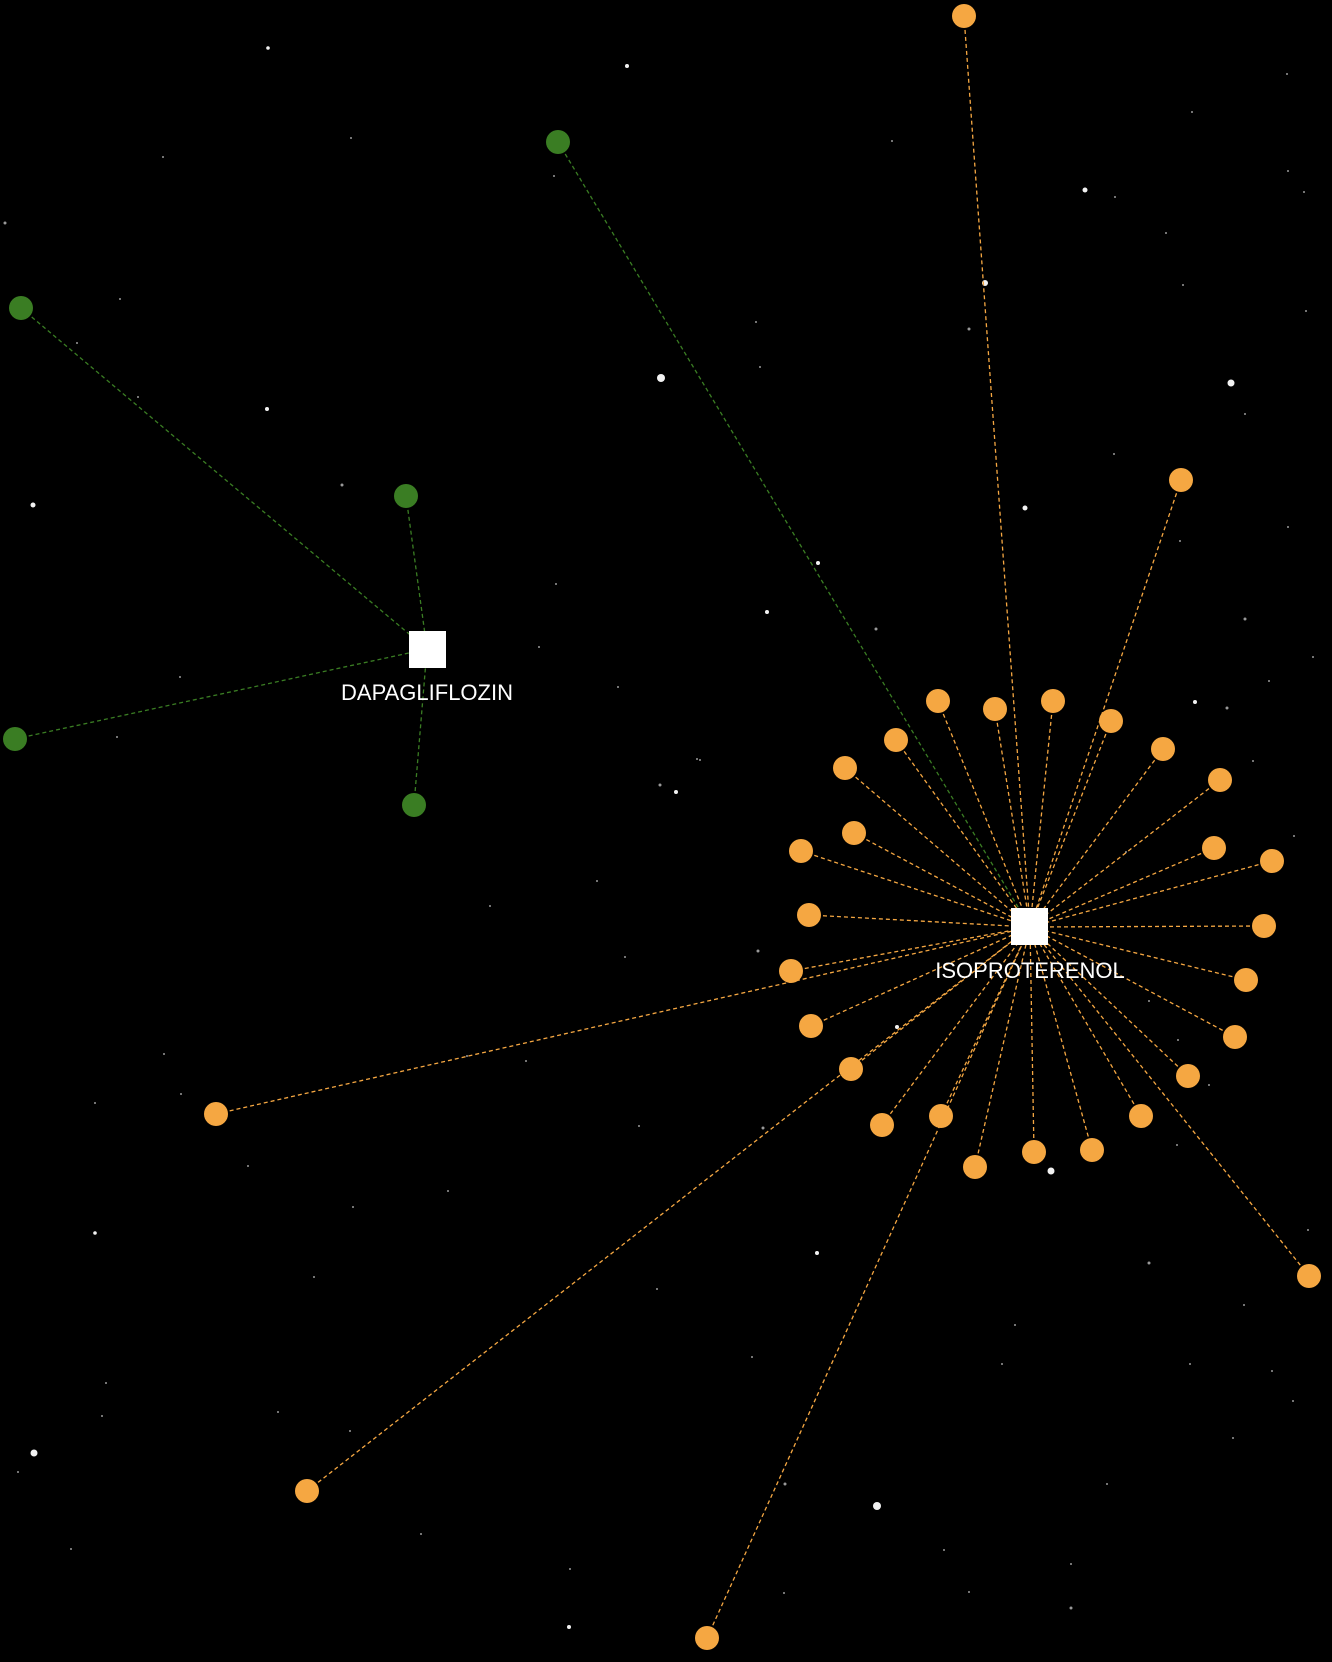  I want to click on hub-dapagliflozin-label: DAPAGLIFLOZIN, so click(427, 692).